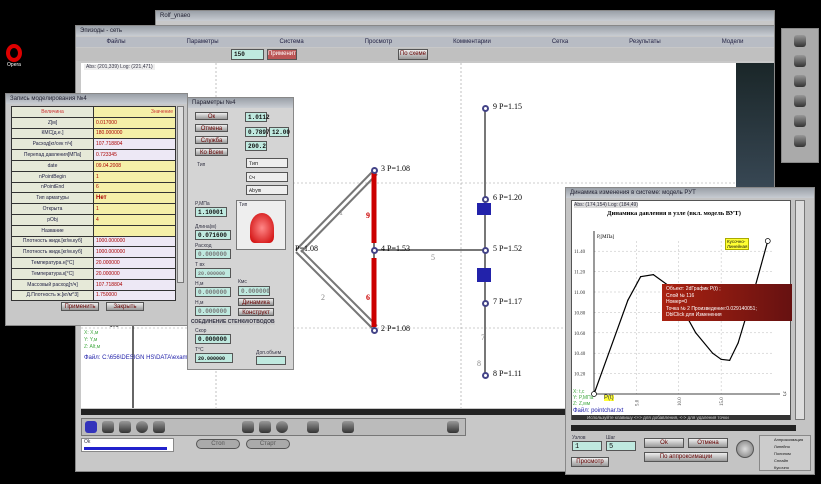 The width and height of the screenshot is (821, 484). I want to click on step-field: 5, so click(621, 446).